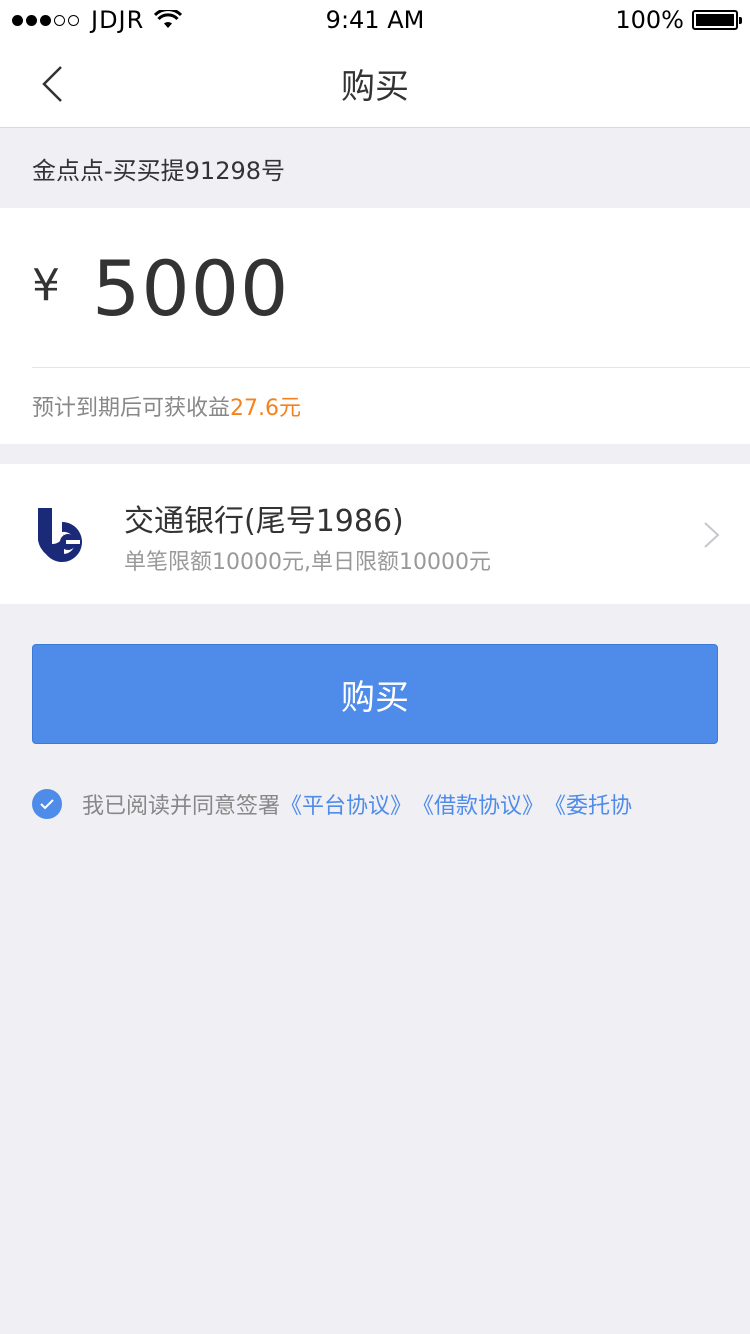  Describe the element at coordinates (307, 562) in the screenshot. I see `bank-limit: 单笔限额10000元,单日限额10000元` at that location.